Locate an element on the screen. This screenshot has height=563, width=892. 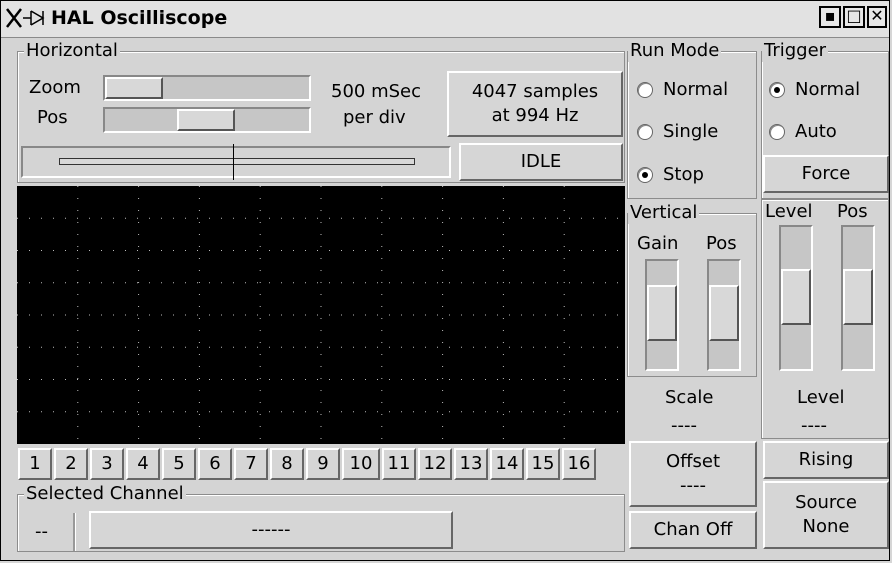
trigger-pos-slider-thumb is located at coordinates (858, 297).